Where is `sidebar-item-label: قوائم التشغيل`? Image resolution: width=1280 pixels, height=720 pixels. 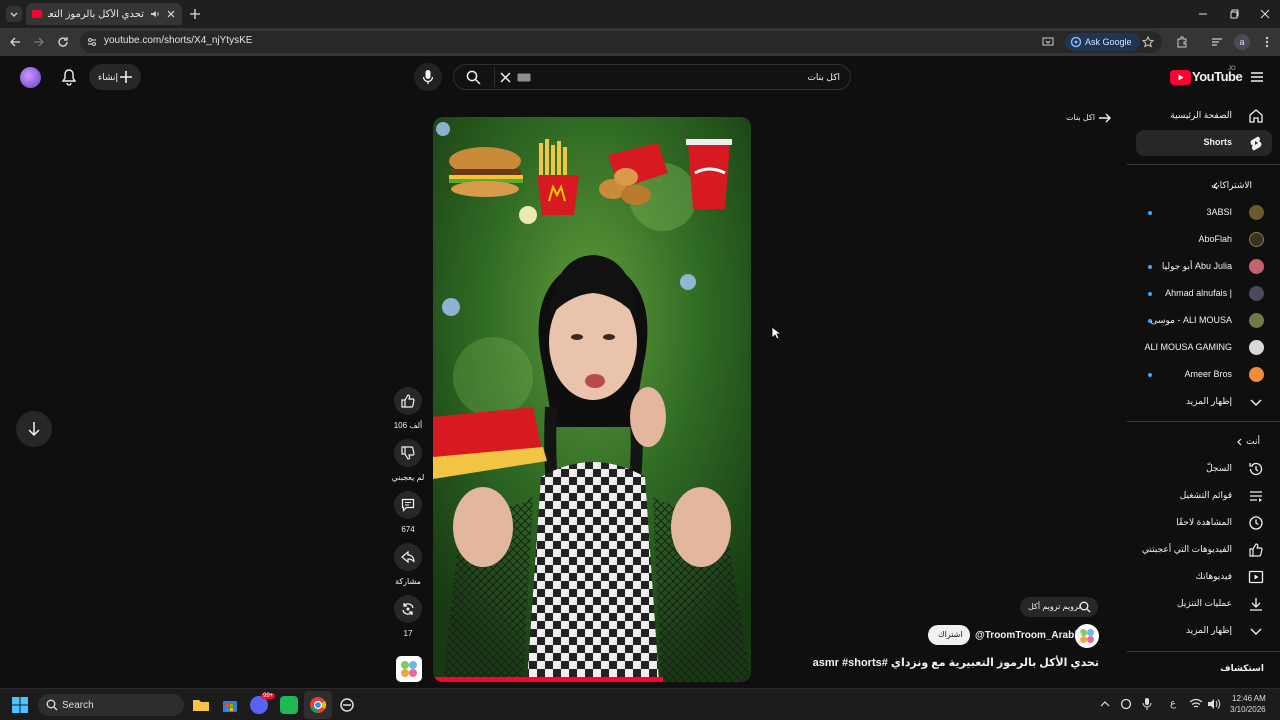 sidebar-item-label: قوائم التشغيل is located at coordinates (1205, 495).